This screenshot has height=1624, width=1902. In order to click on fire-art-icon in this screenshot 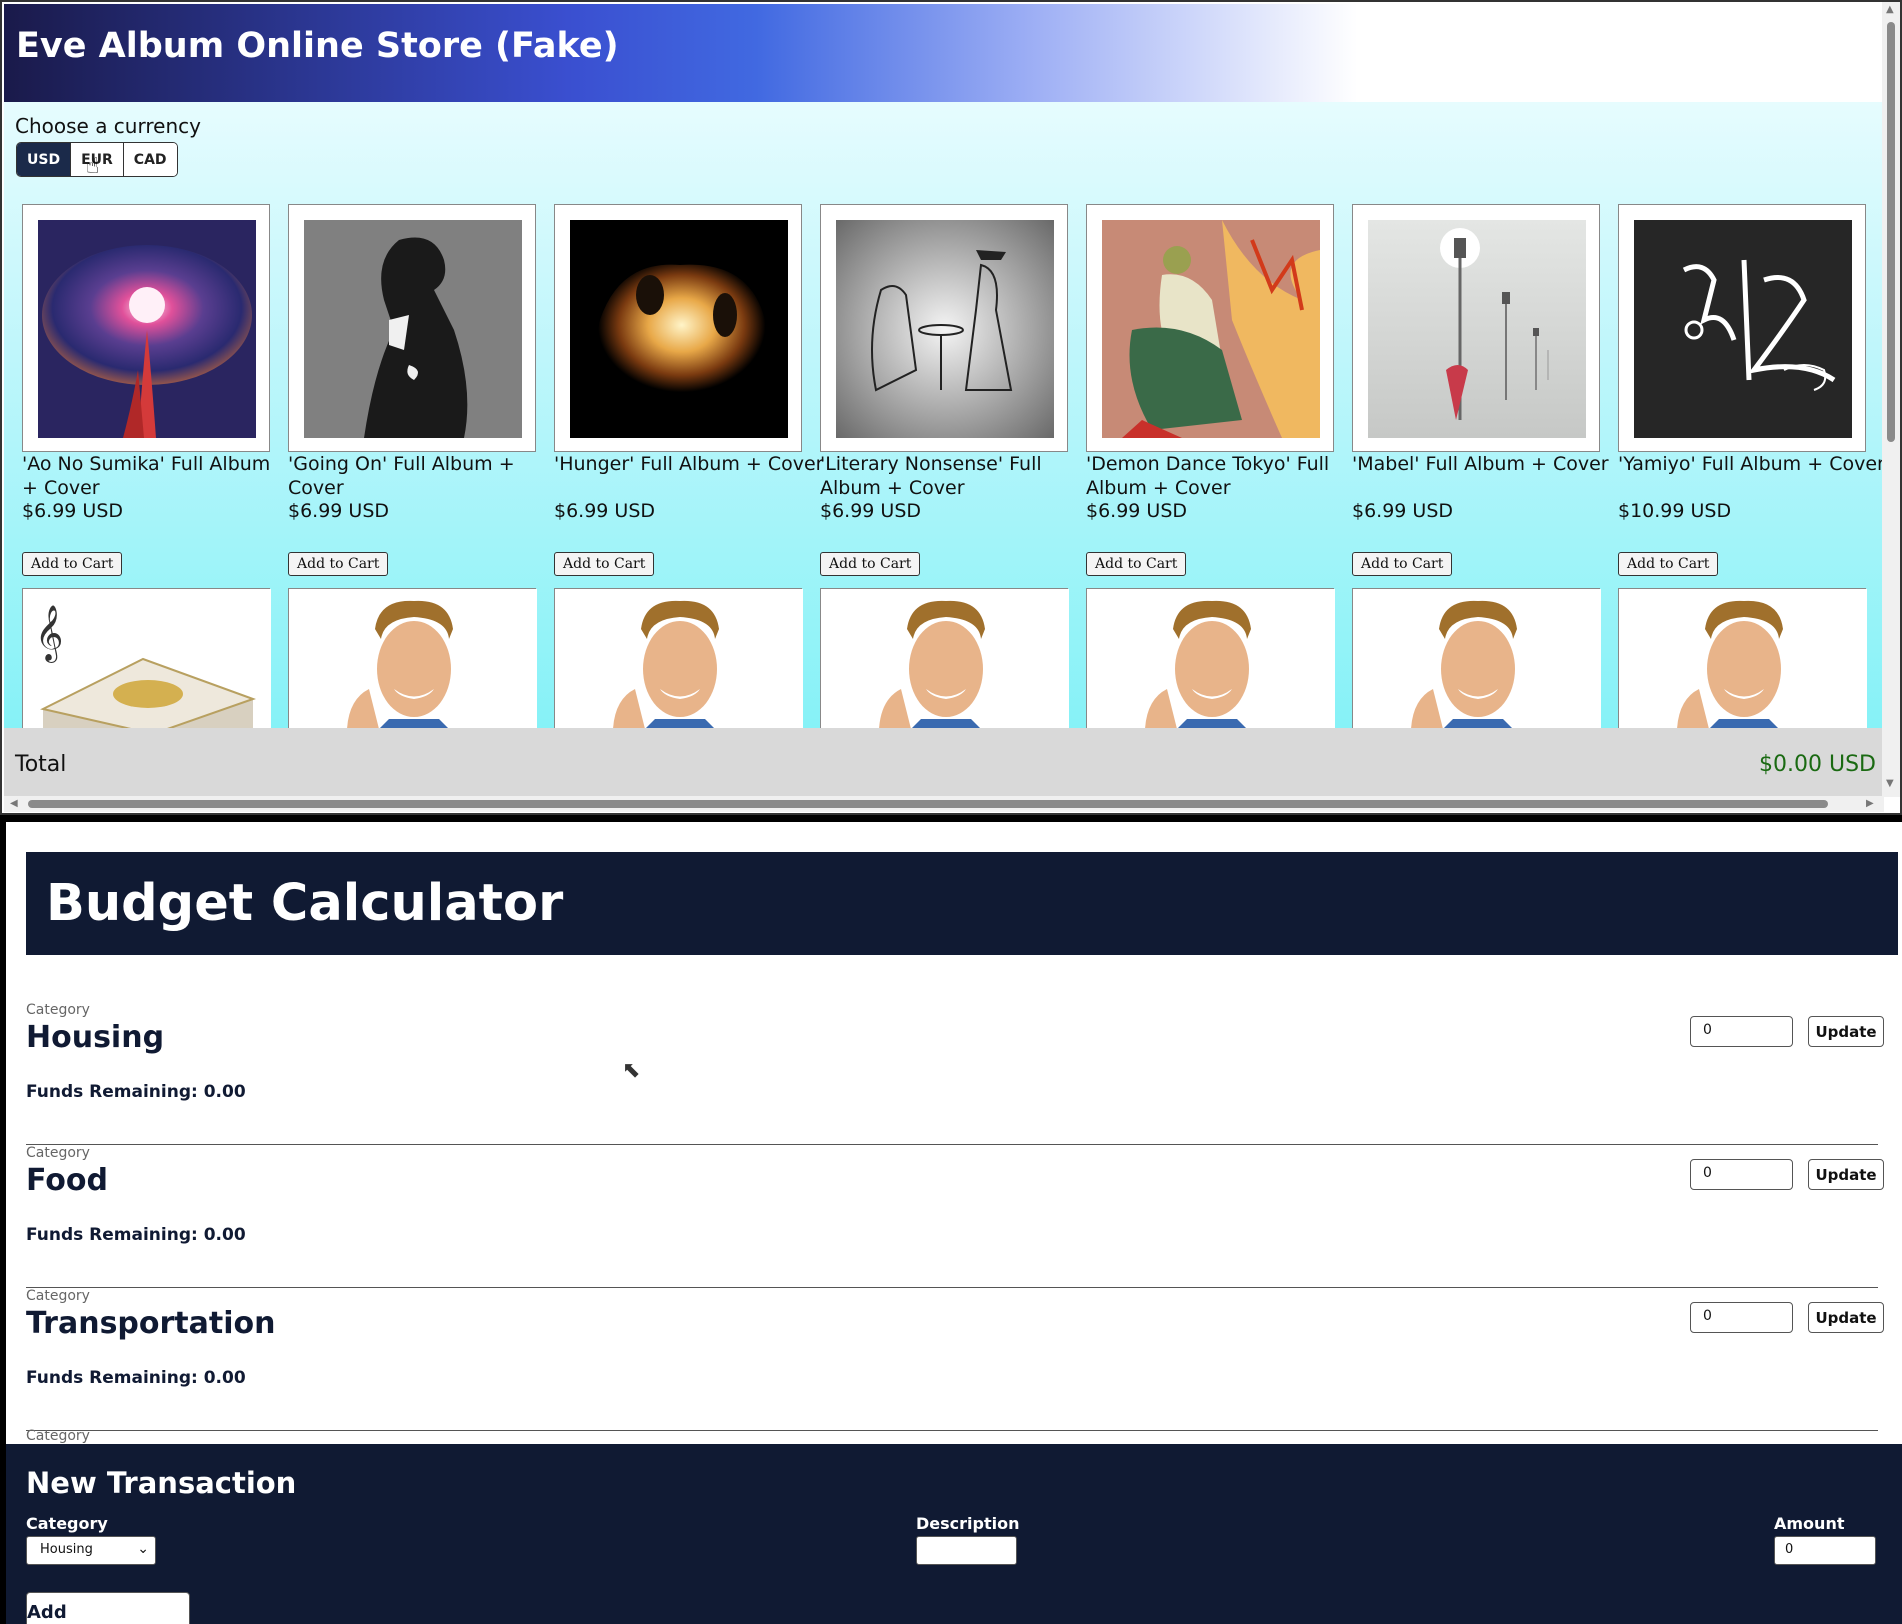, I will do `click(679, 329)`.